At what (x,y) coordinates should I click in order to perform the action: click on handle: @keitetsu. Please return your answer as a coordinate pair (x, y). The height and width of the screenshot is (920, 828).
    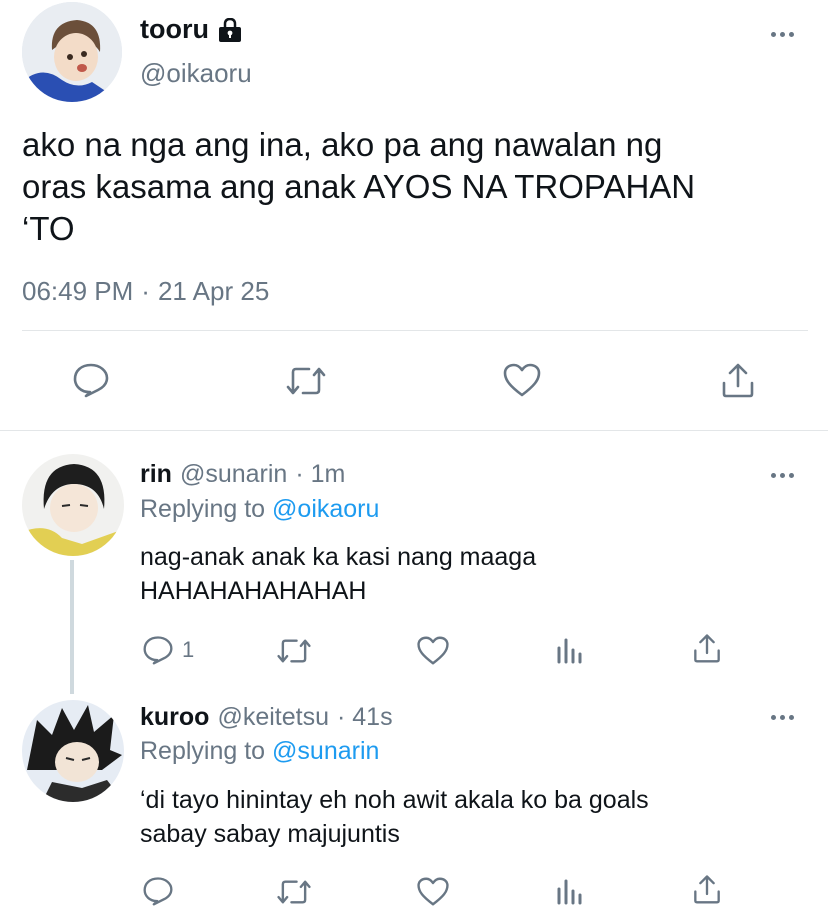
    Looking at the image, I should click on (273, 717).